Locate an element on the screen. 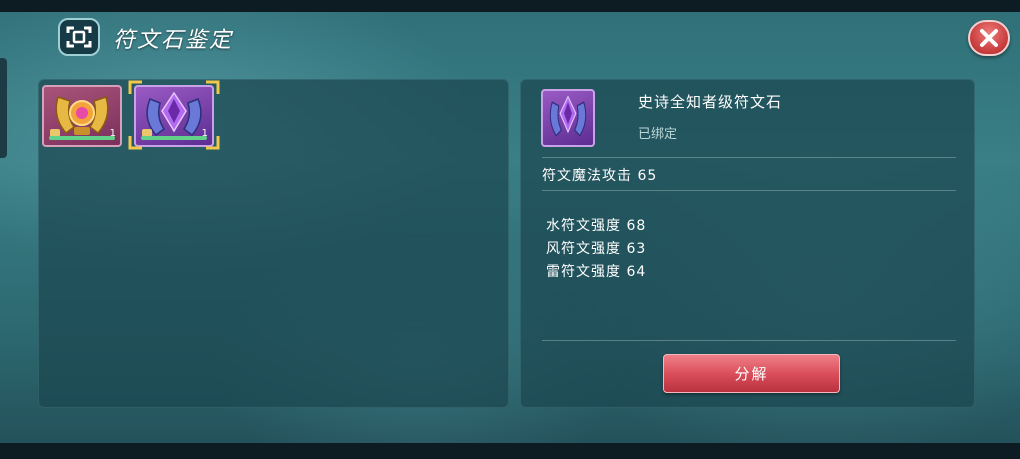 This screenshot has height=459, width=1020. attribute-row: 风符文强度 63 is located at coordinates (596, 249).